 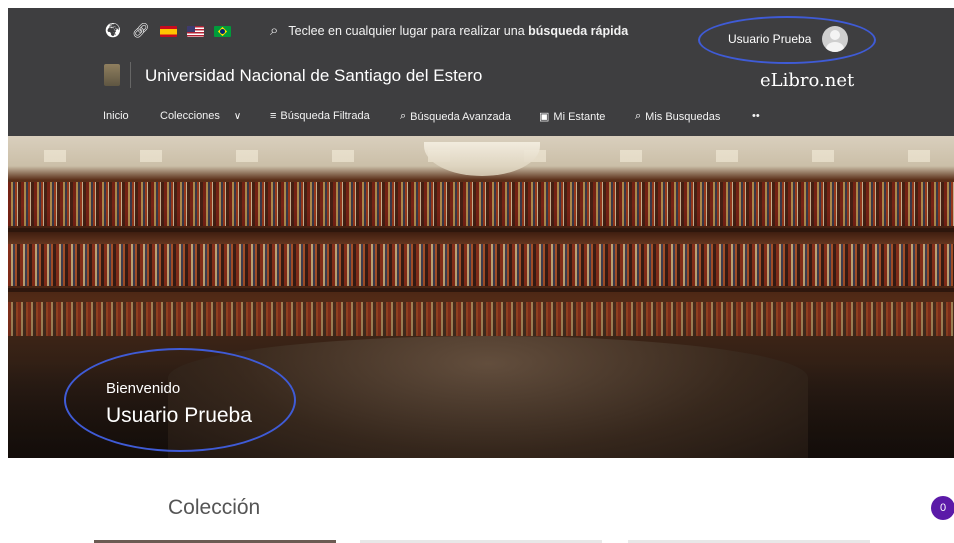 I want to click on globe-icon: 🌍︎, so click(x=113, y=31).